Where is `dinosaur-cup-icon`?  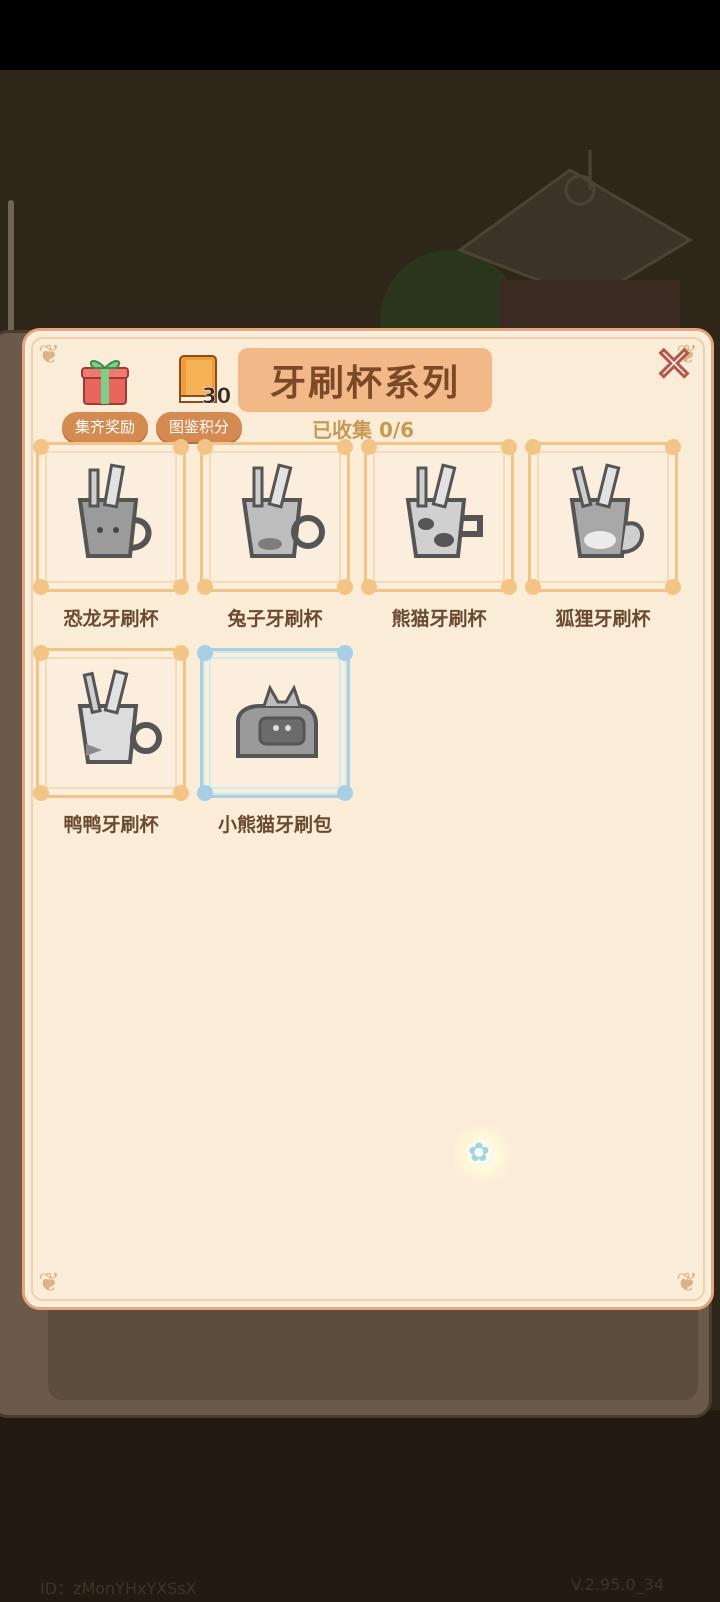 dinosaur-cup-icon is located at coordinates (114, 510).